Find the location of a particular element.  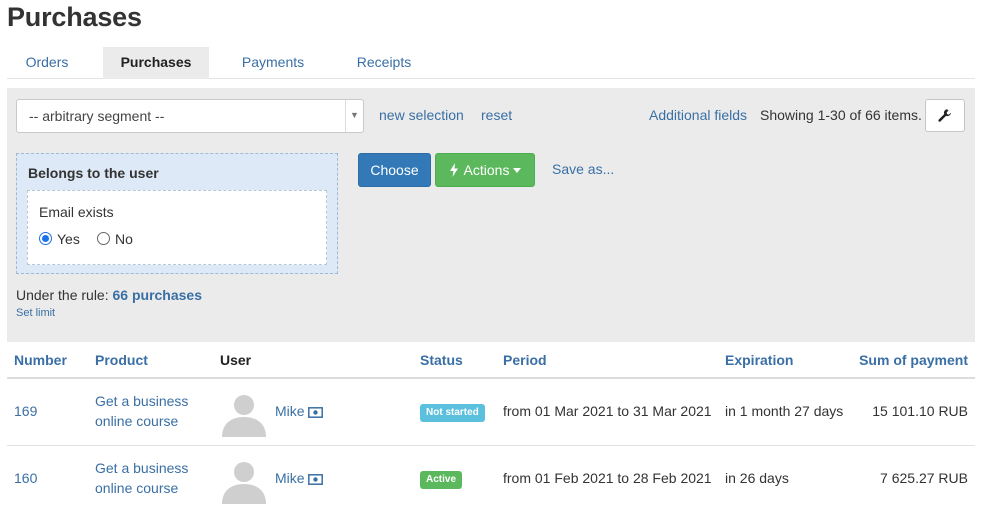

additional-fields-link: Additional fields is located at coordinates (698, 115).